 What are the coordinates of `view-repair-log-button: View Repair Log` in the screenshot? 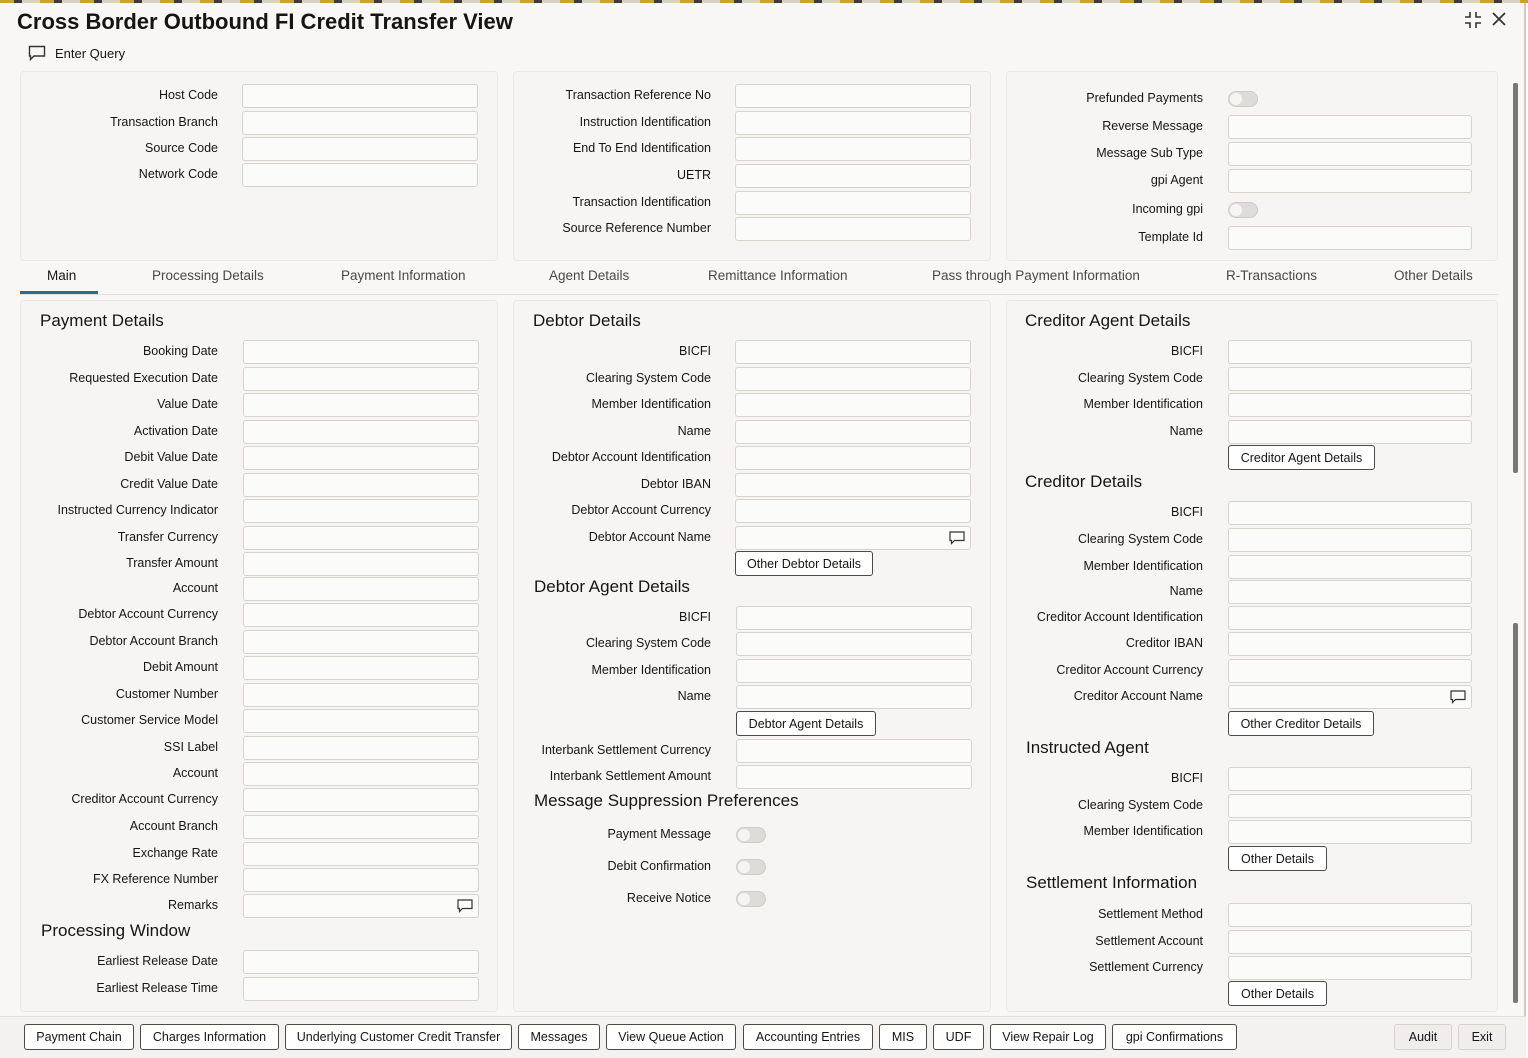 It's located at (1048, 1037).